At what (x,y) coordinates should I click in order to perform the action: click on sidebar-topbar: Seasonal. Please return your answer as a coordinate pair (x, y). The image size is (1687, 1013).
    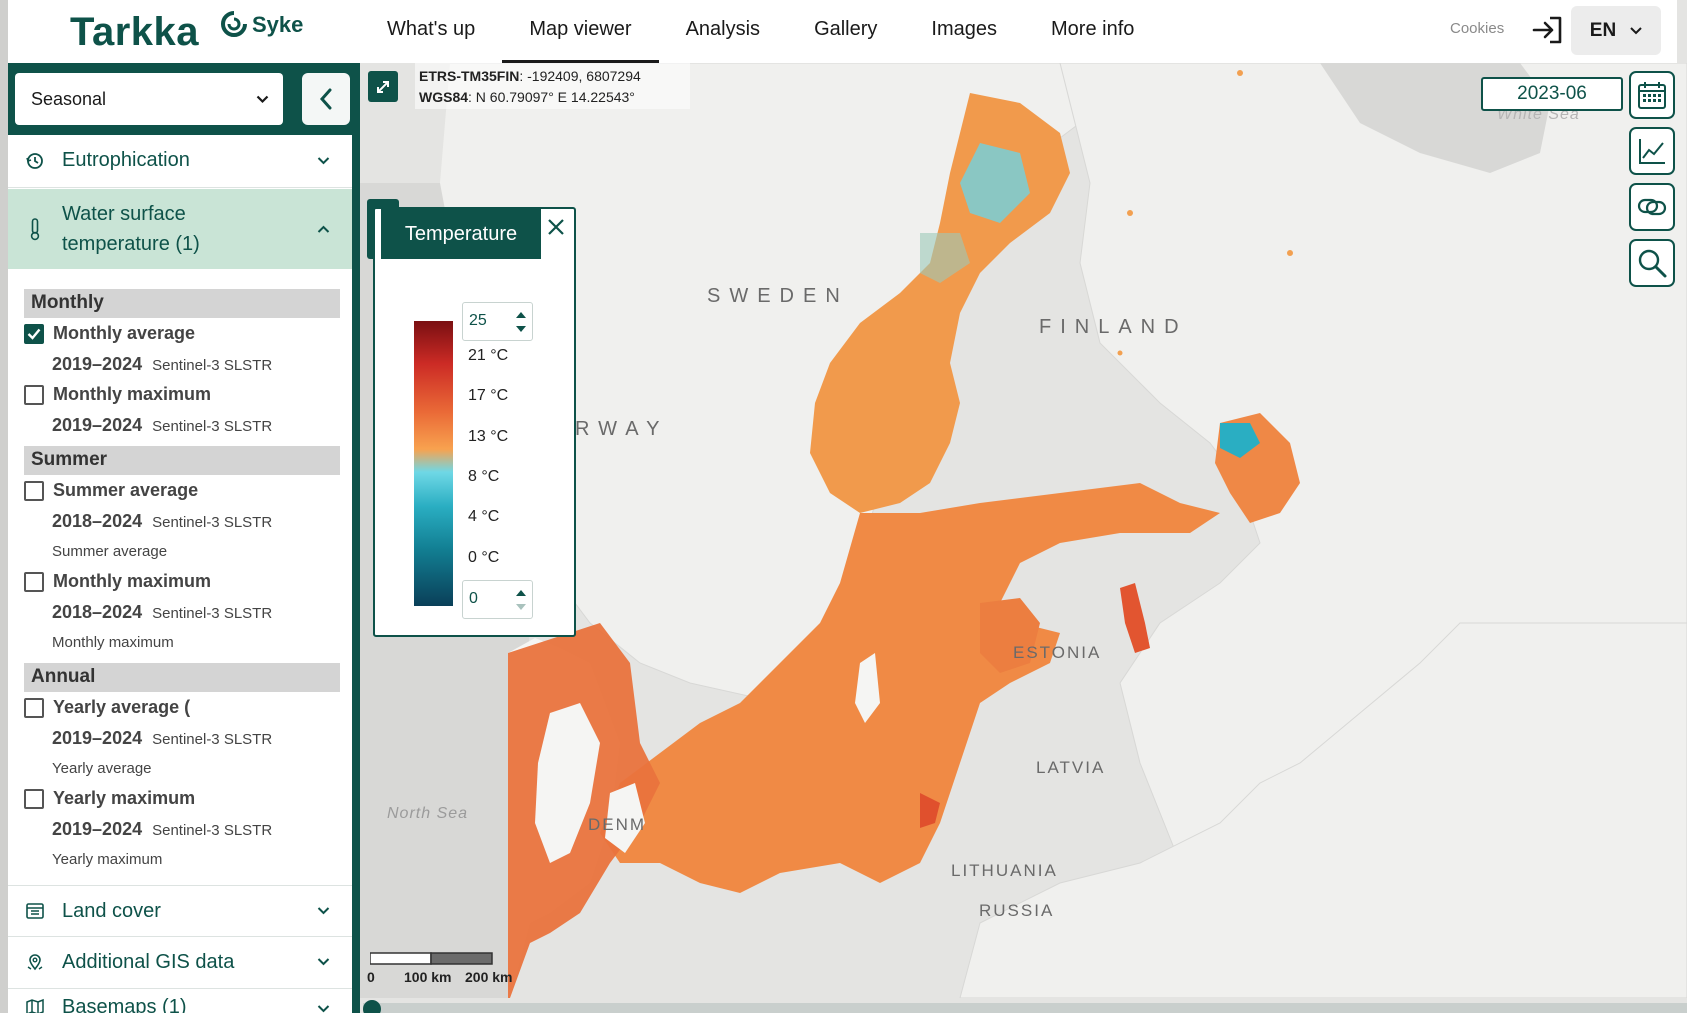
    Looking at the image, I should click on (184, 99).